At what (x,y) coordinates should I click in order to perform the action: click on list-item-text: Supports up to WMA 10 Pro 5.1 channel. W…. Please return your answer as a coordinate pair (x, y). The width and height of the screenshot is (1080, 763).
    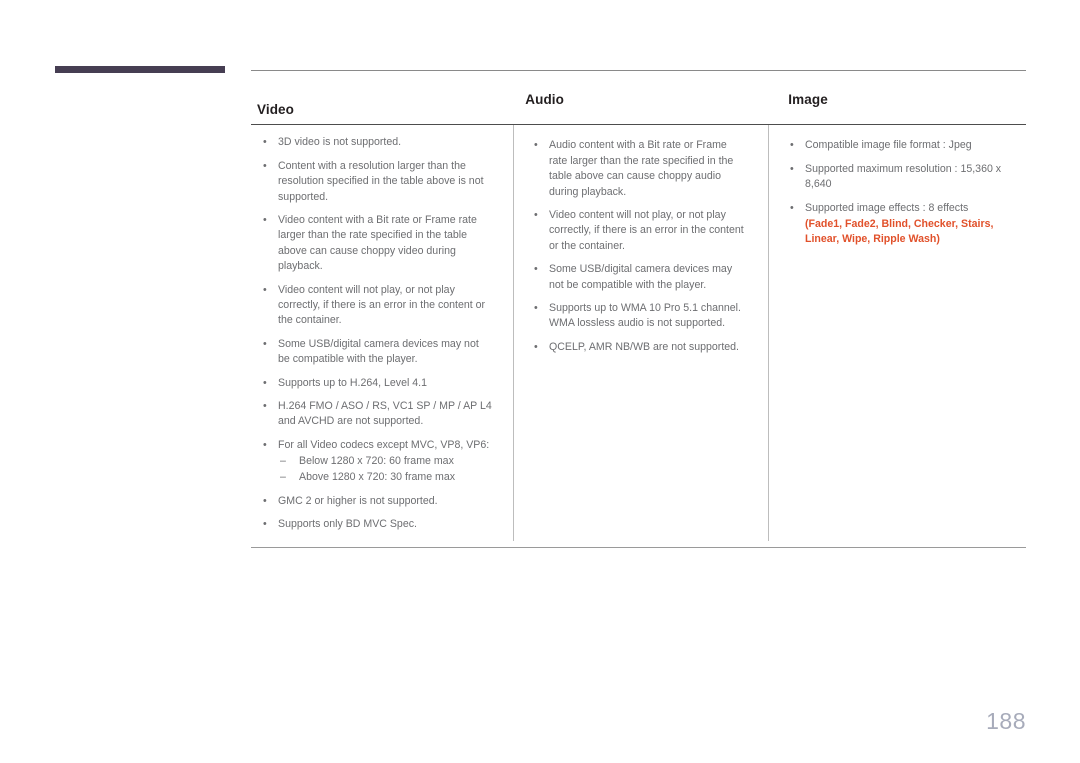
    Looking at the image, I should click on (645, 316).